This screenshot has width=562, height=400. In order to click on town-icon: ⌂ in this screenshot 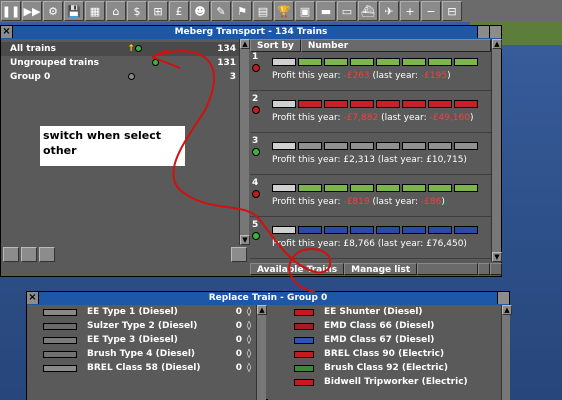, I will do `click(116, 11)`.